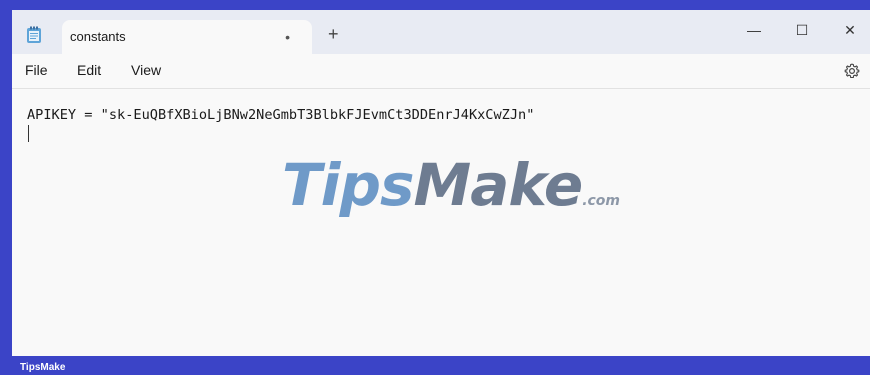  What do you see at coordinates (89, 70) in the screenshot?
I see `menu-edit: Edit` at bounding box center [89, 70].